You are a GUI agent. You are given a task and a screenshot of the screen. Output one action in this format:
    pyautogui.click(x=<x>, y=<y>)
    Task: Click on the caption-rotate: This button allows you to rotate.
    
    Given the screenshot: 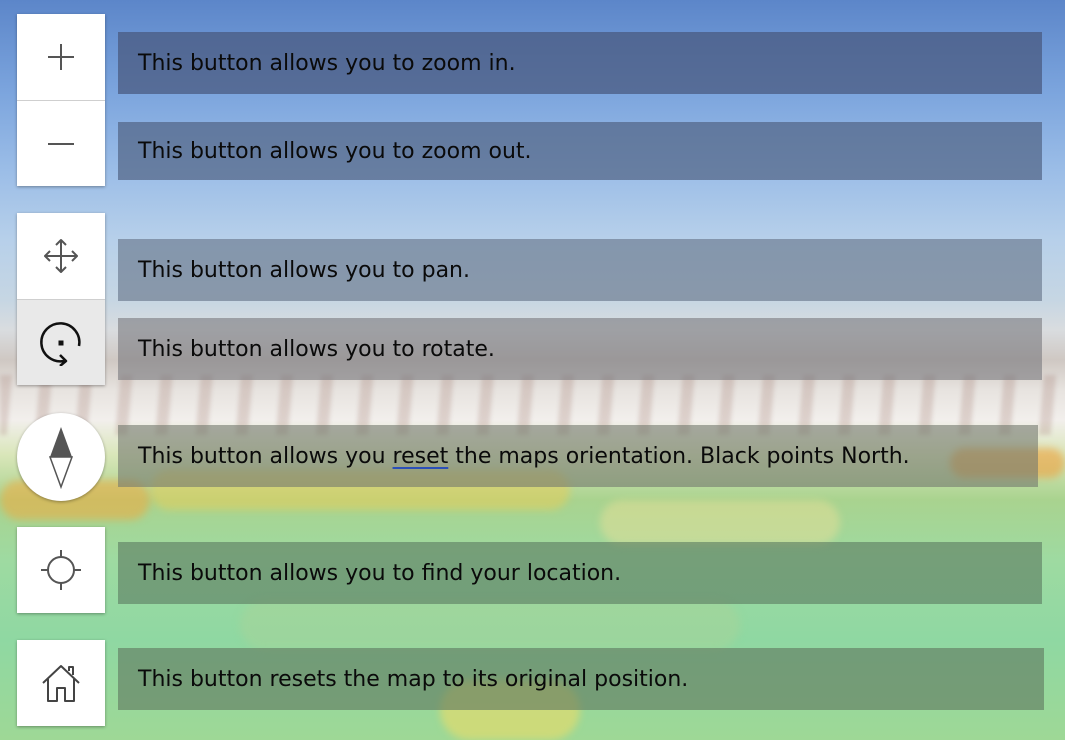 What is the action you would take?
    pyautogui.click(x=580, y=349)
    